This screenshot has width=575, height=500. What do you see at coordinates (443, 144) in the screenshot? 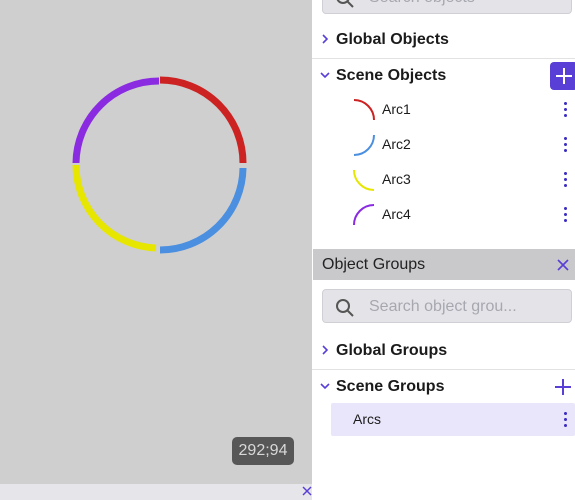
I see `list-item-arc2: Arc2` at bounding box center [443, 144].